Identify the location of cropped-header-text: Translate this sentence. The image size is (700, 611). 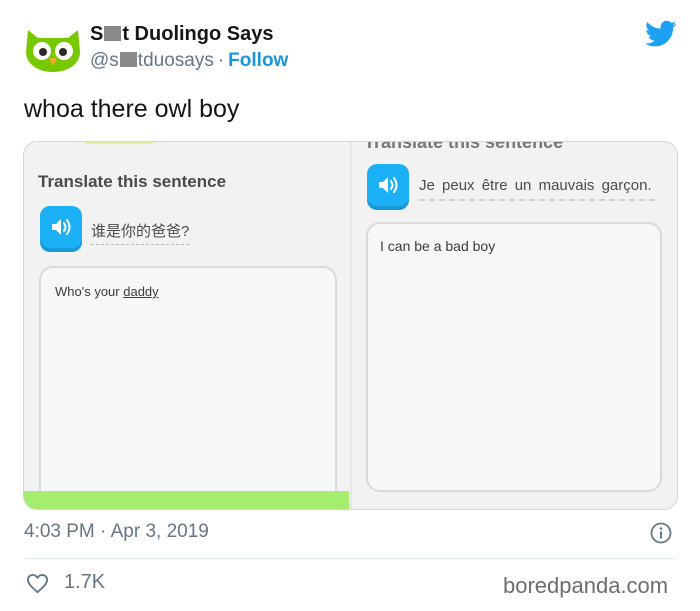
(464, 146).